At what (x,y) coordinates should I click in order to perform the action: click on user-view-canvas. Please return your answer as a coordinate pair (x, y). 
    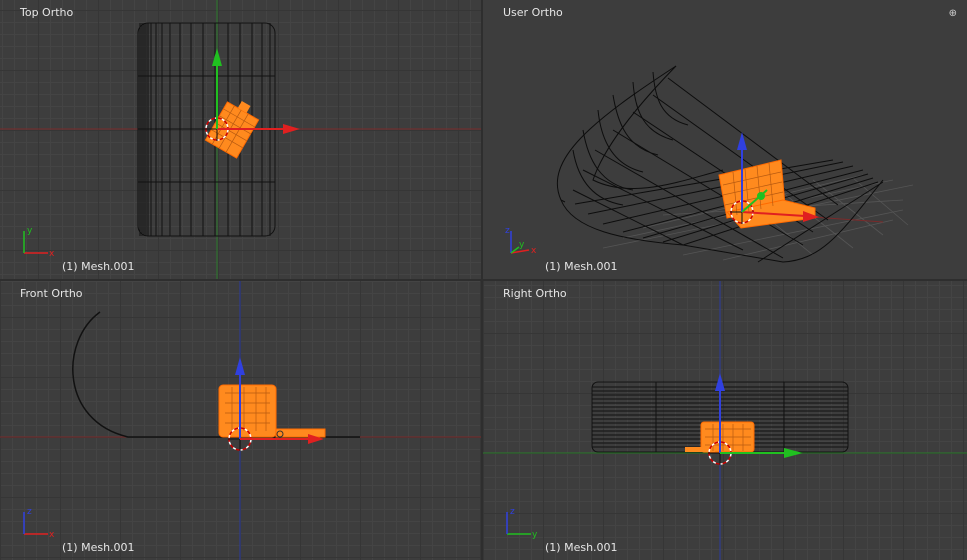
    Looking at the image, I should click on (735, 164).